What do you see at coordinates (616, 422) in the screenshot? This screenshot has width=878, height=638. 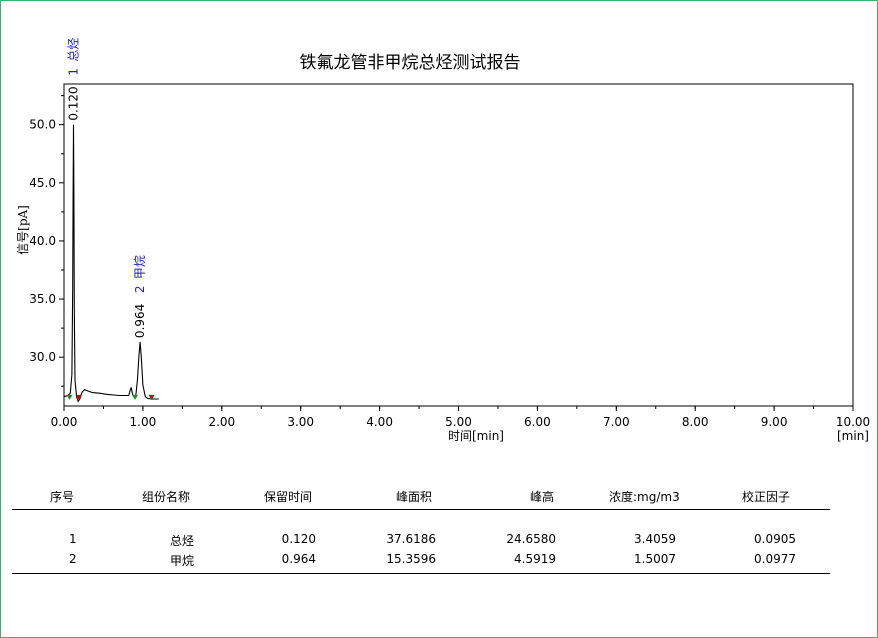 I see `x-tick-label: 7.00` at bounding box center [616, 422].